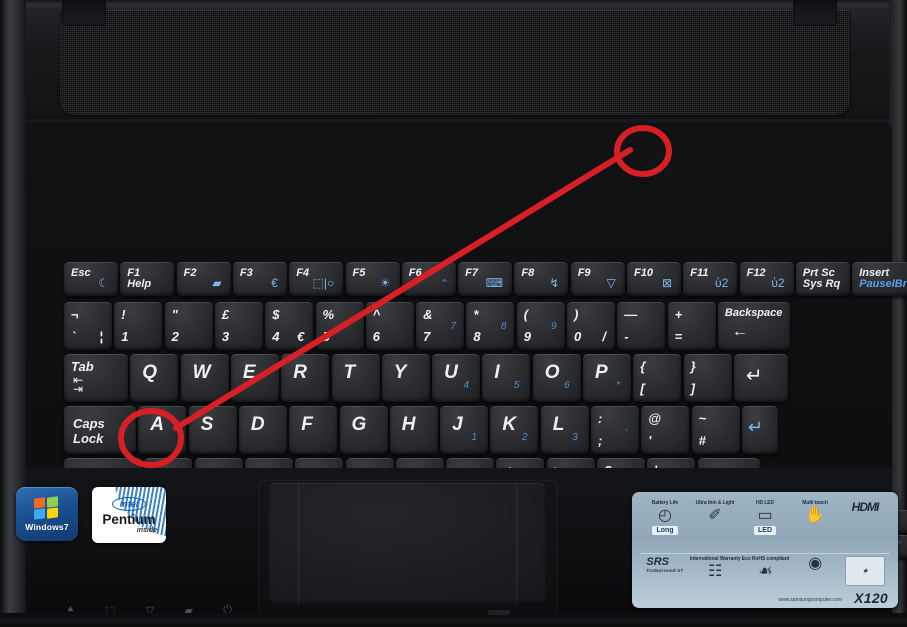 This screenshot has width=907, height=627. What do you see at coordinates (217, 283) in the screenshot?
I see `battery-icon: ▰` at bounding box center [217, 283].